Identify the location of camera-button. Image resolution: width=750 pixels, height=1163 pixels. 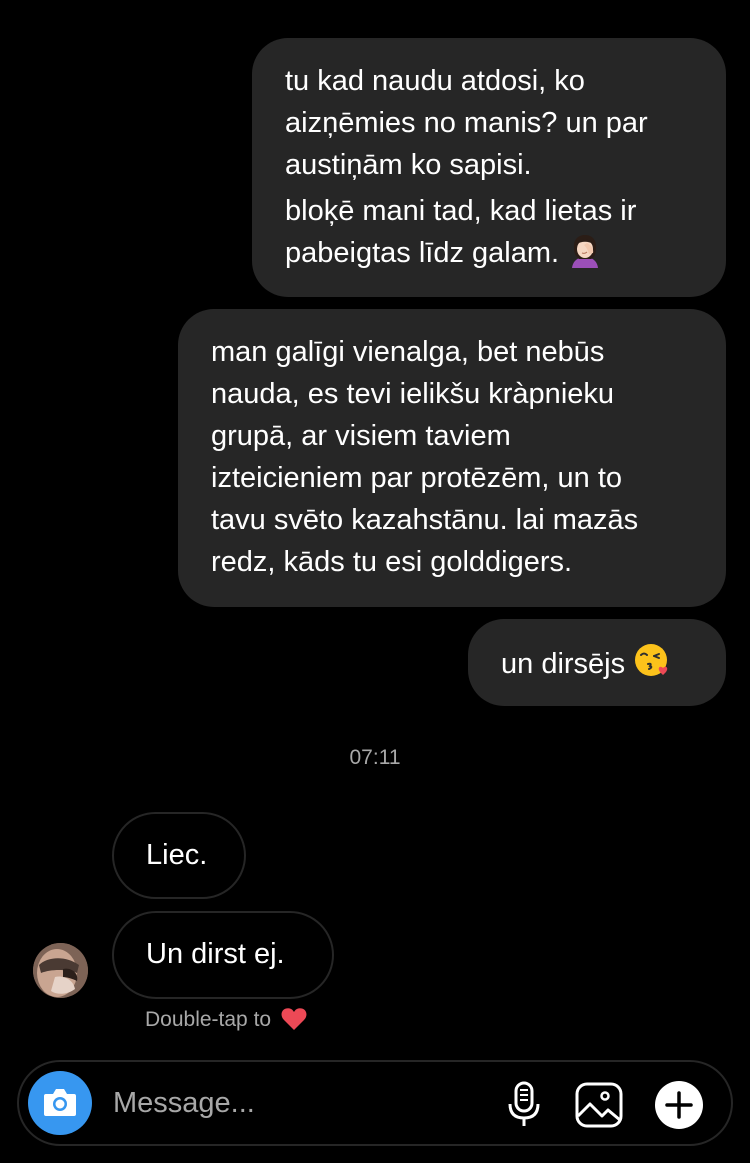
(60, 1103).